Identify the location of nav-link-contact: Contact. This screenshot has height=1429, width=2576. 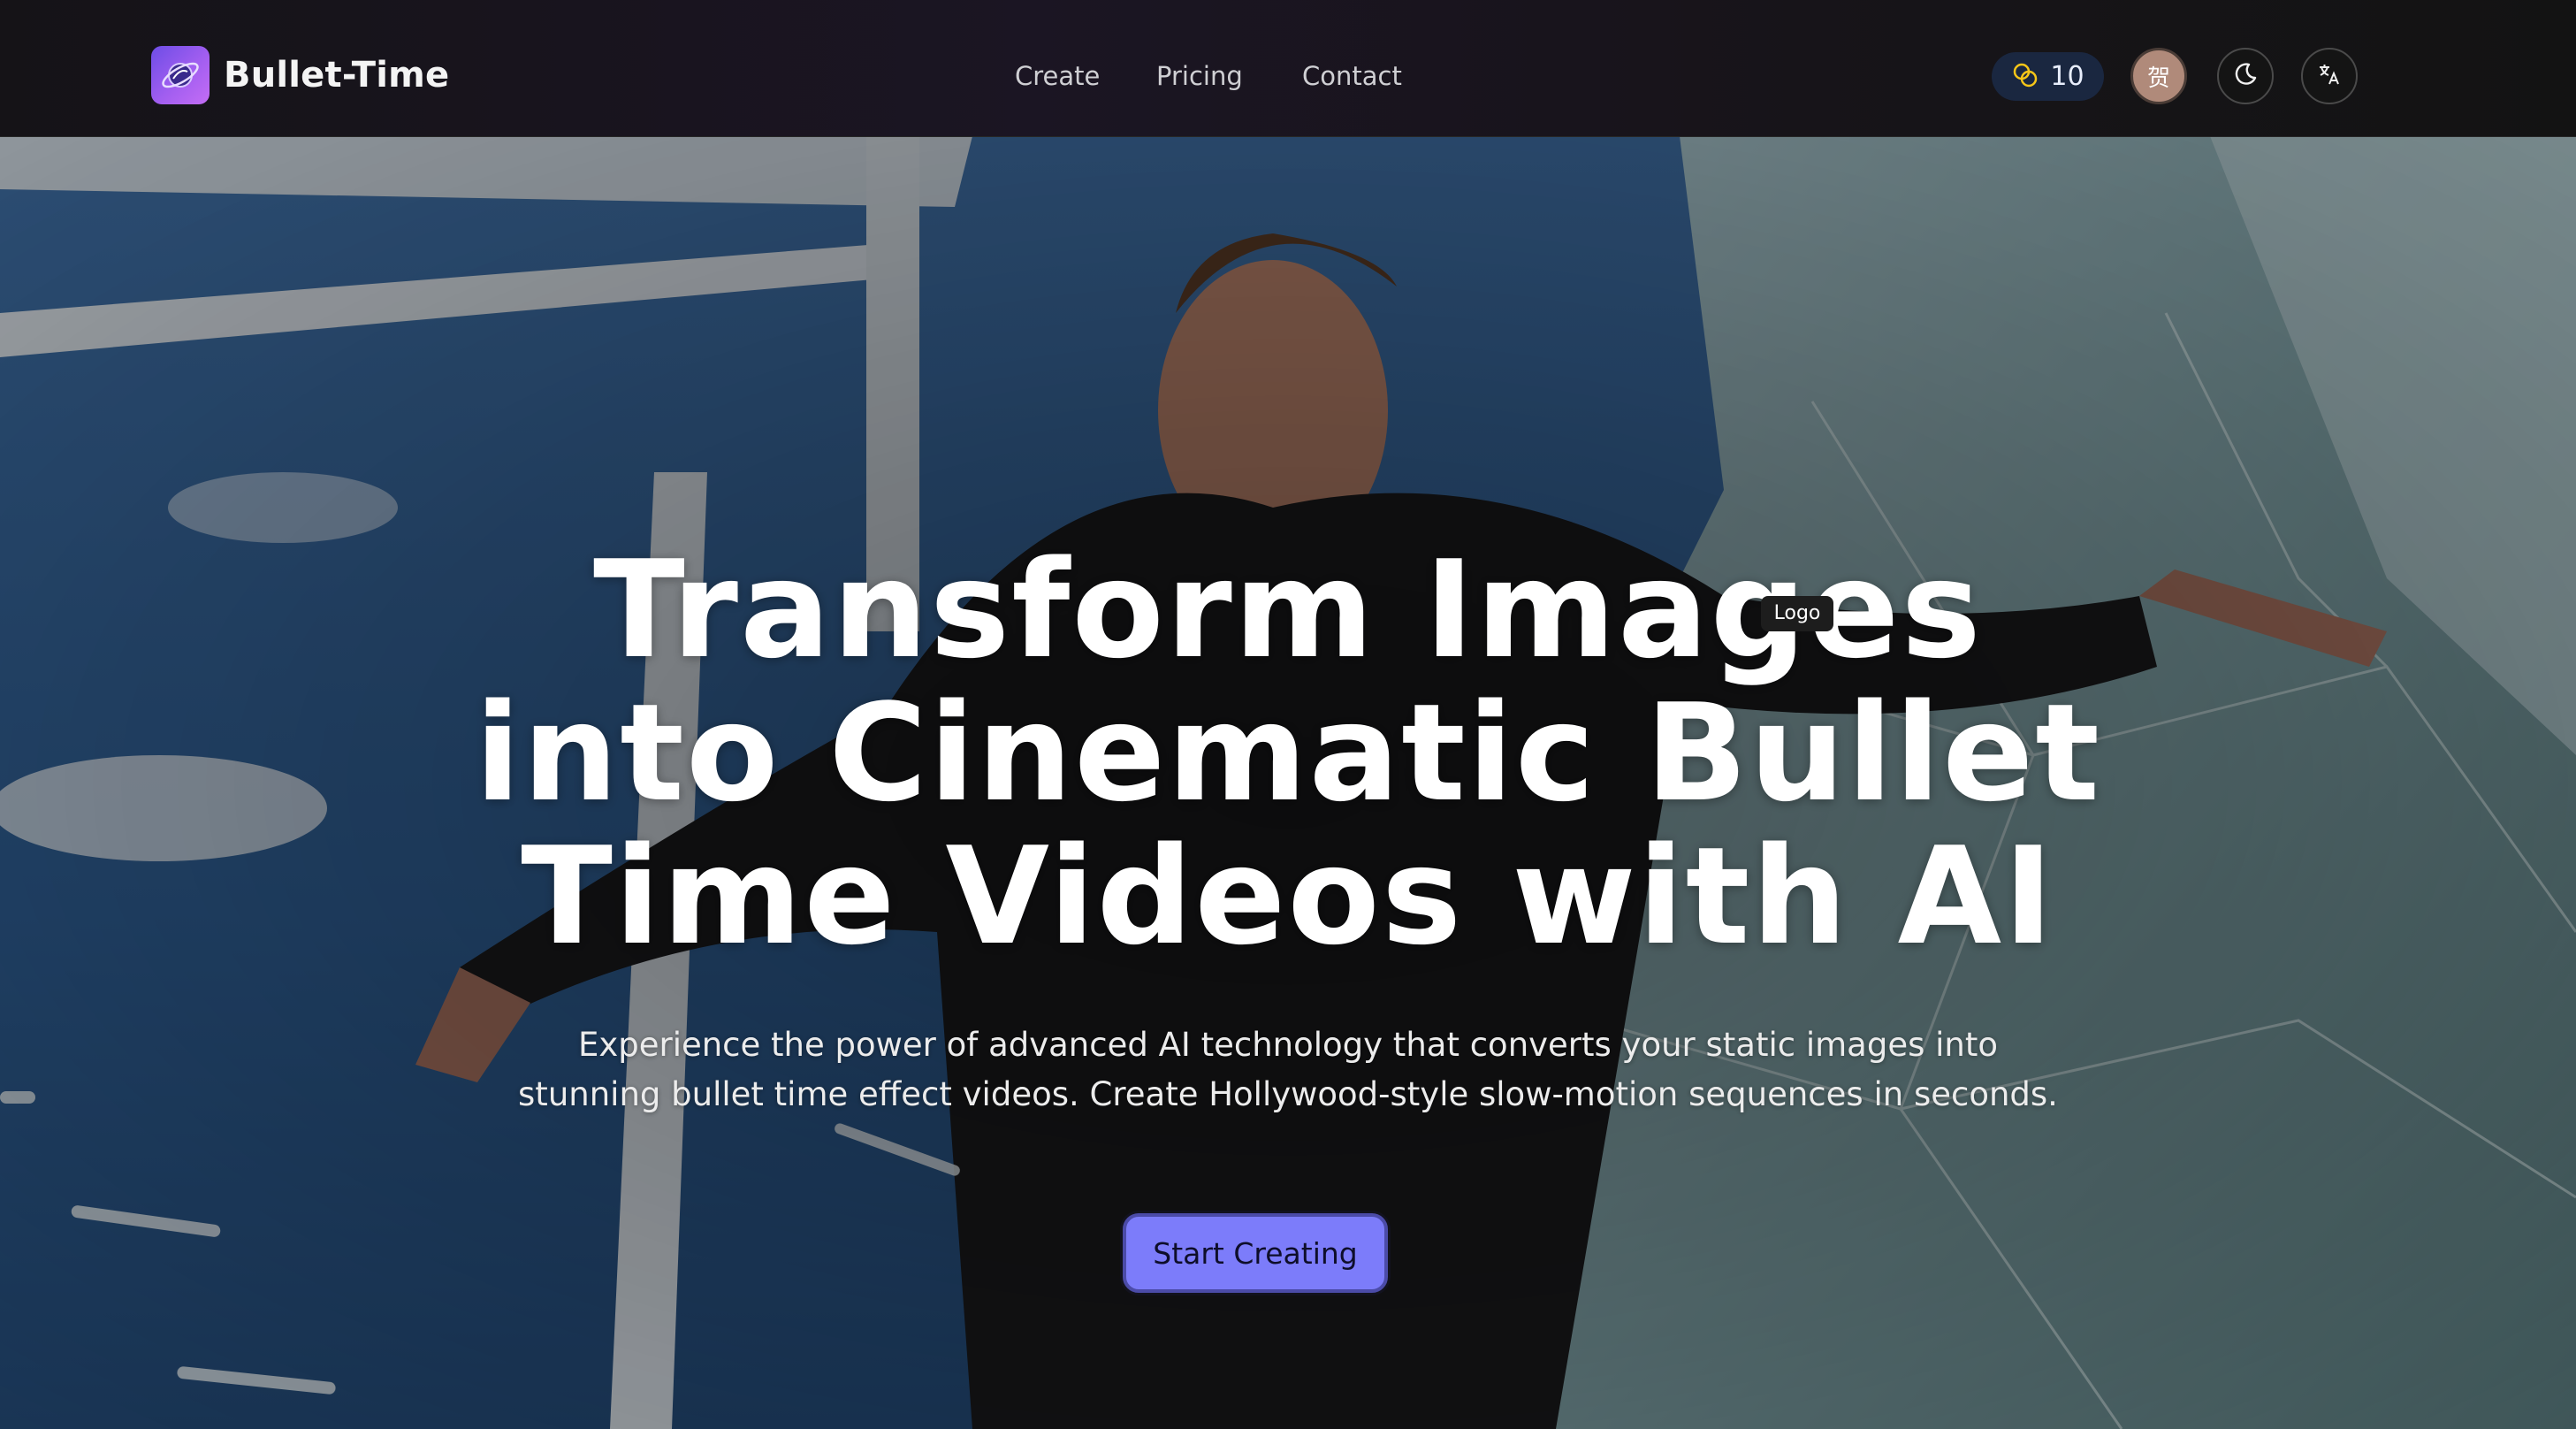
(1352, 76).